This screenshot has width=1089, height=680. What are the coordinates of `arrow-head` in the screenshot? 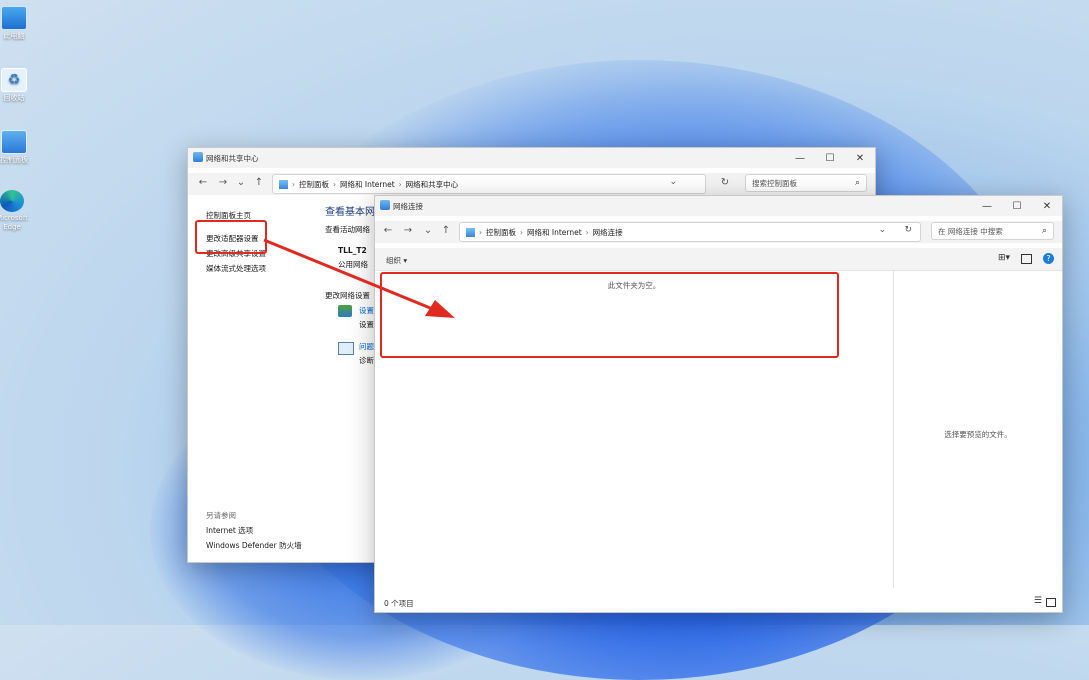 It's located at (440, 309).